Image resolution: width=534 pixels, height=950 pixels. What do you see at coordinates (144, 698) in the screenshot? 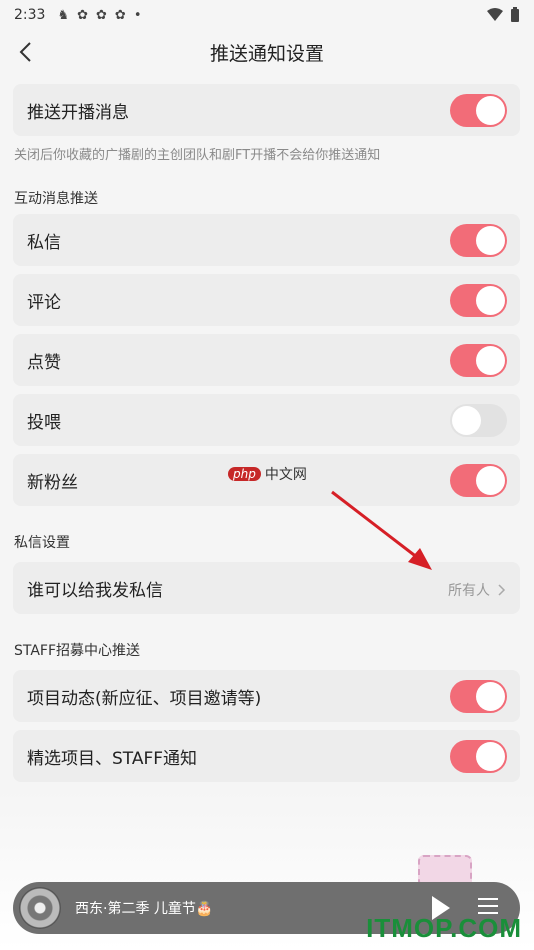
I see `setting-label: 项目动态(新应征、项目邀请等)` at bounding box center [144, 698].